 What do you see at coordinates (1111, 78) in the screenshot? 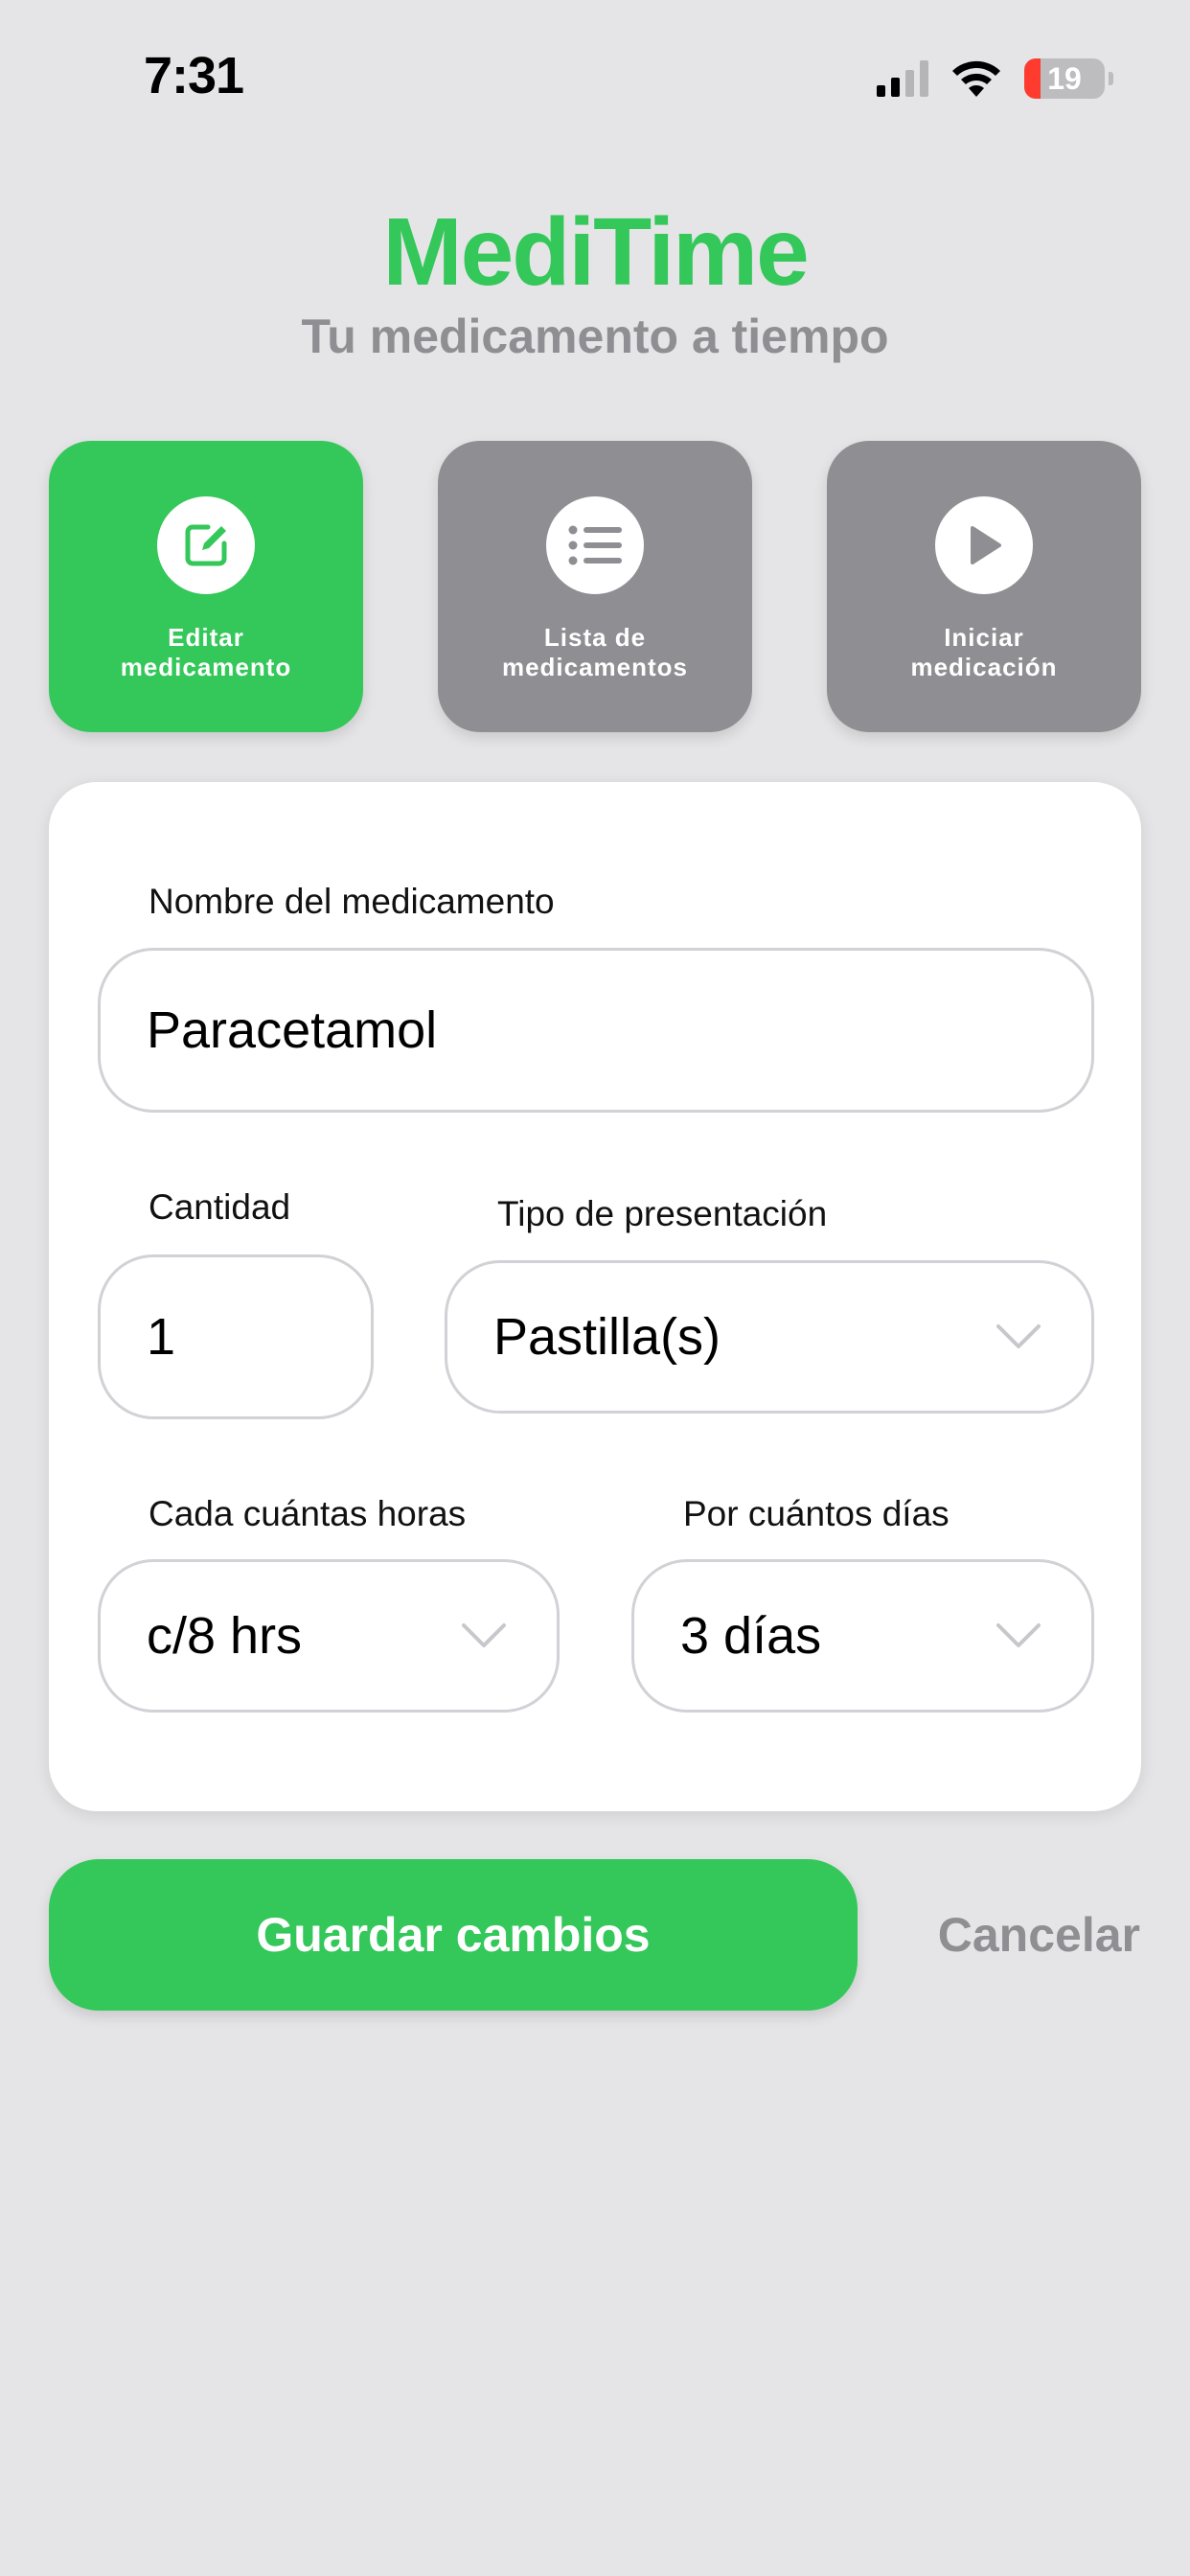
I see `battery-cap` at bounding box center [1111, 78].